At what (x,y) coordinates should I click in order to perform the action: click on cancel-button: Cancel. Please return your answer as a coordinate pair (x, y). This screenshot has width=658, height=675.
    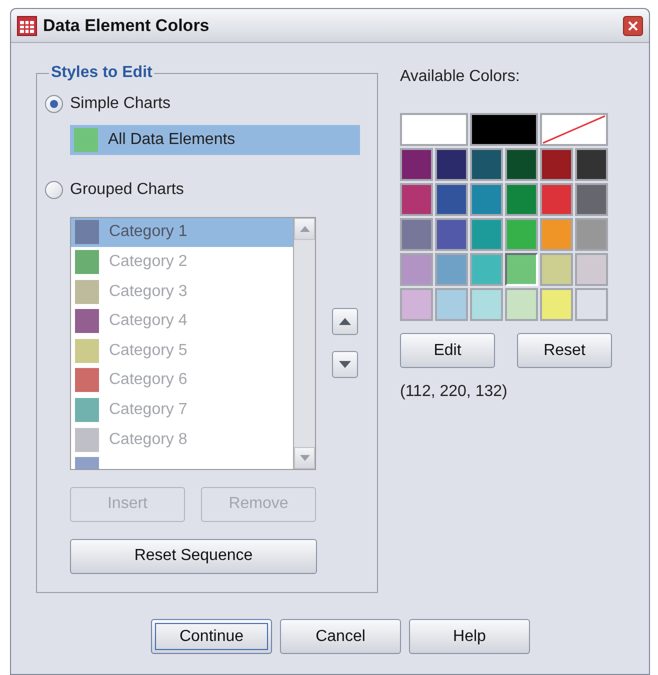
    Looking at the image, I should click on (340, 636).